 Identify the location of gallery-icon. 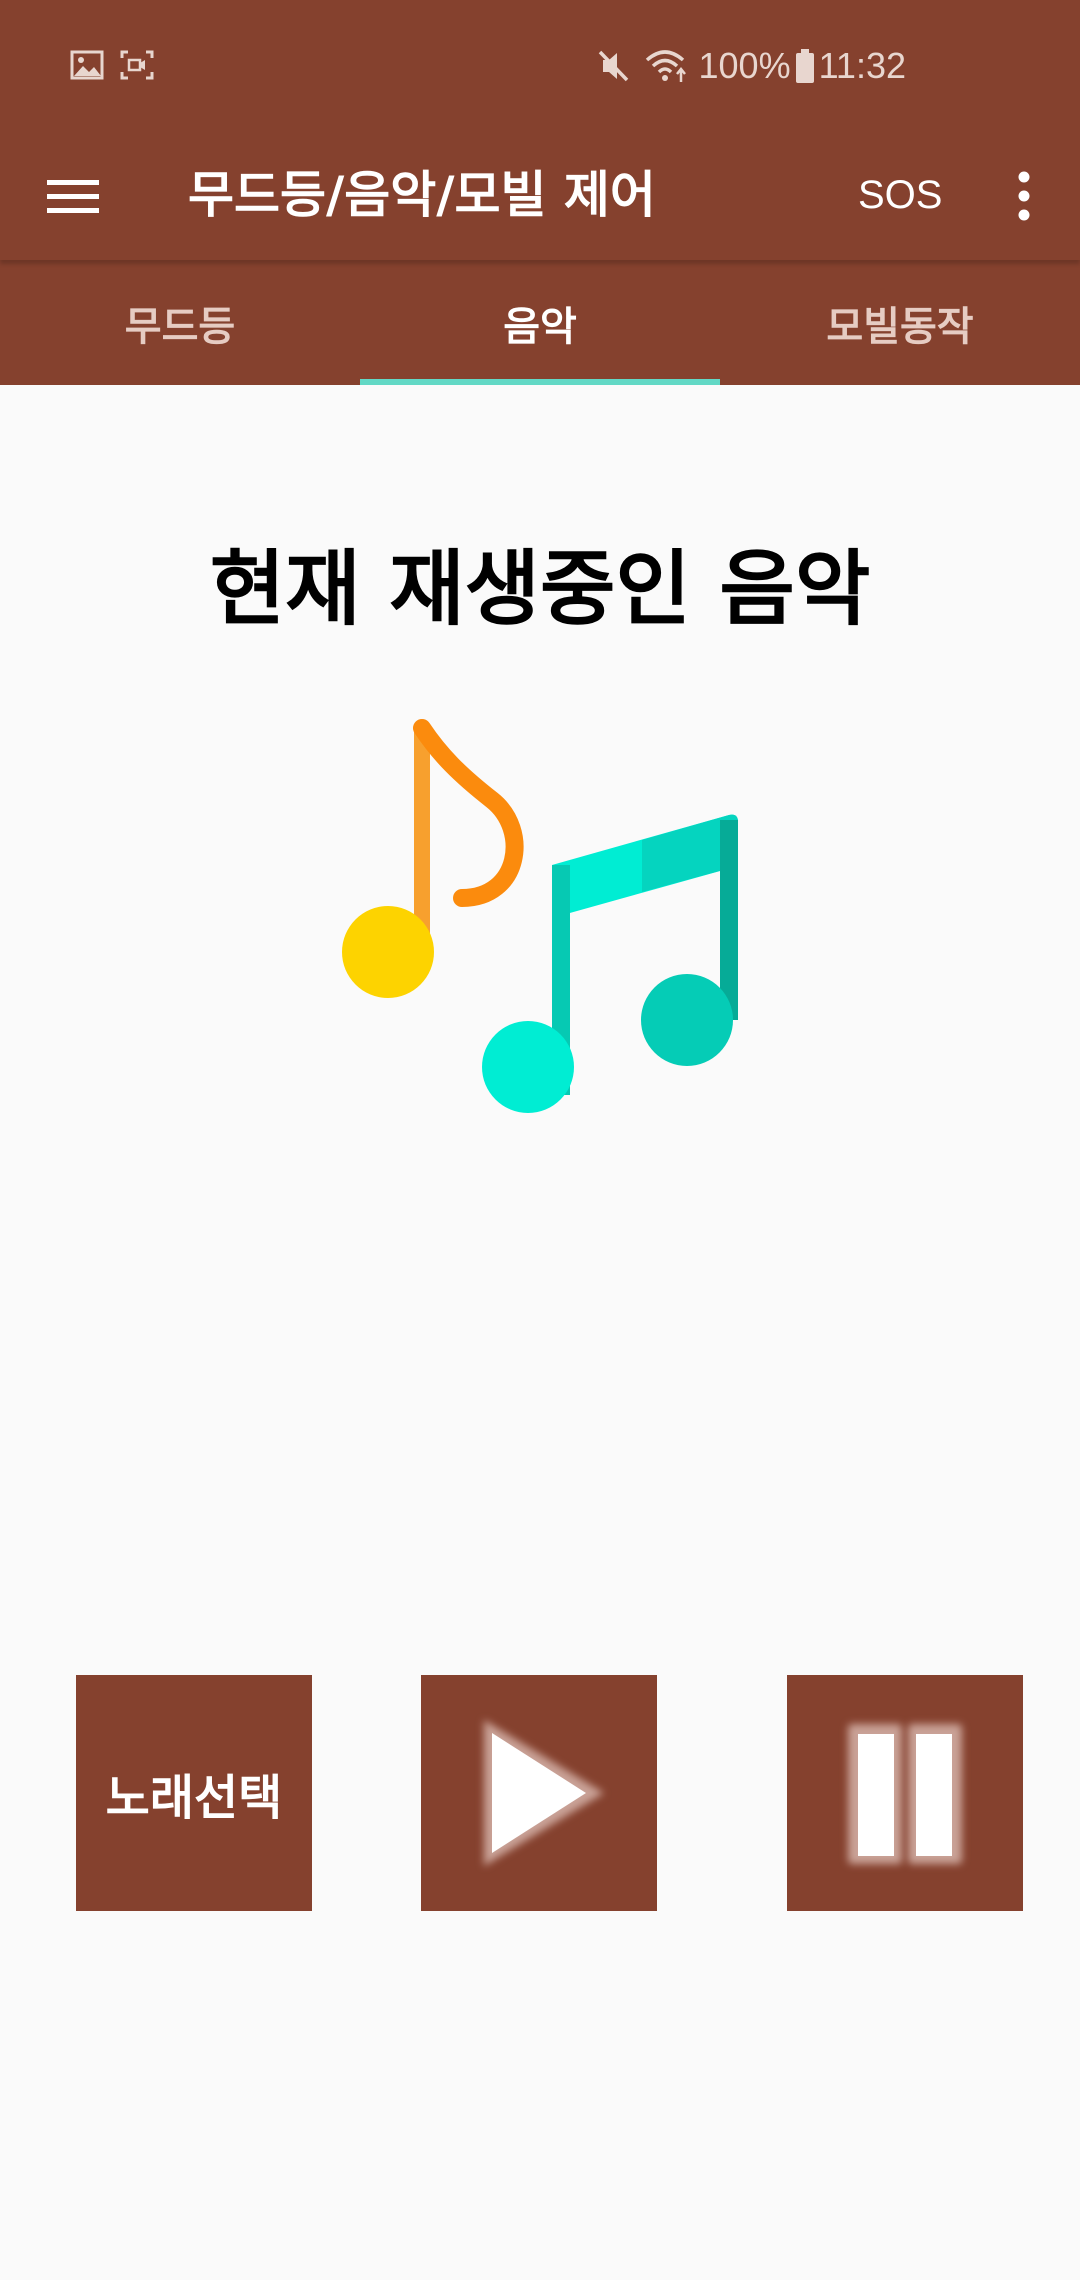
(87, 67).